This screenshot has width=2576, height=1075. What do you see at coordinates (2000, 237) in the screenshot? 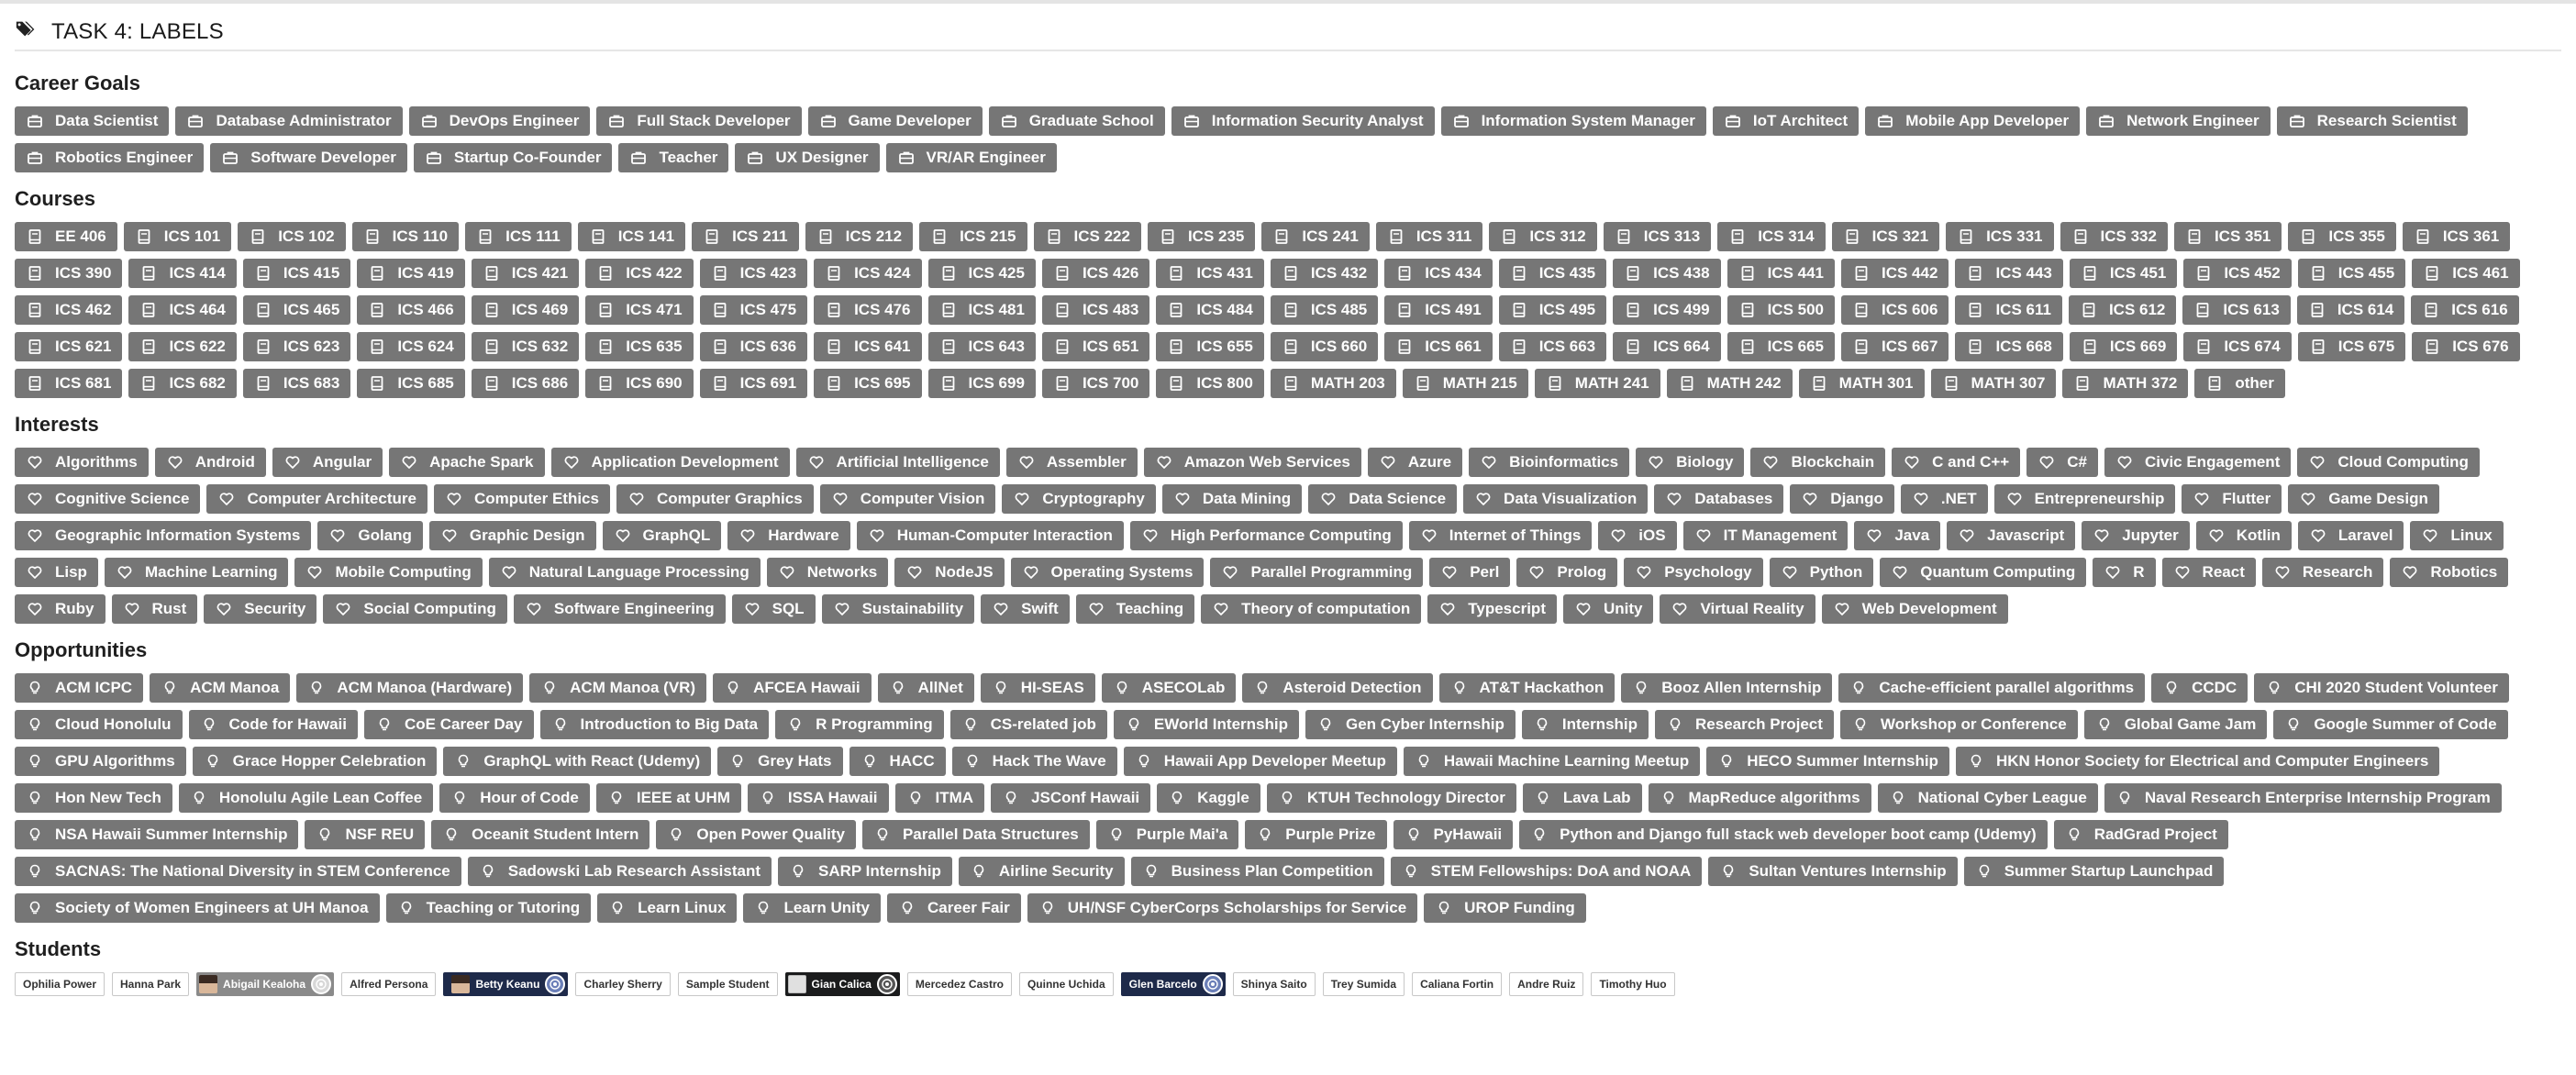
I see `courses-label: ICS 331` at bounding box center [2000, 237].